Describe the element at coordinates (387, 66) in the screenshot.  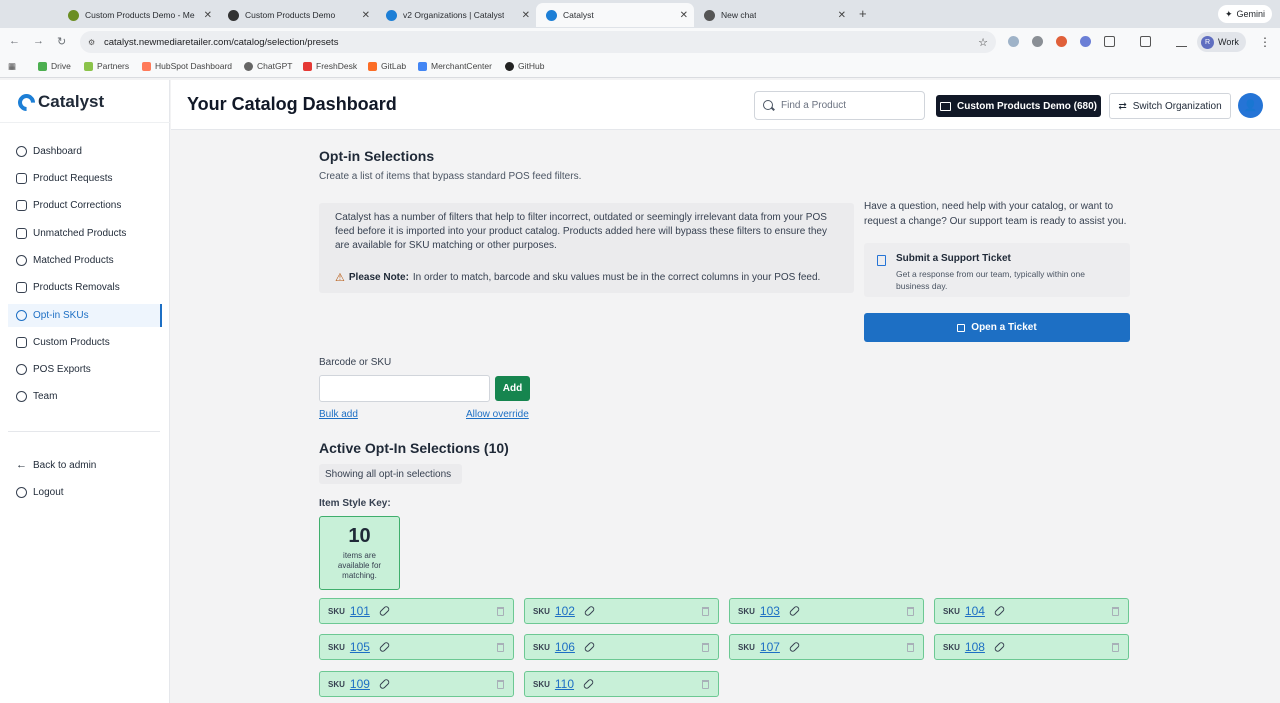
I see `bookmark-gitlab: GitLab` at that location.